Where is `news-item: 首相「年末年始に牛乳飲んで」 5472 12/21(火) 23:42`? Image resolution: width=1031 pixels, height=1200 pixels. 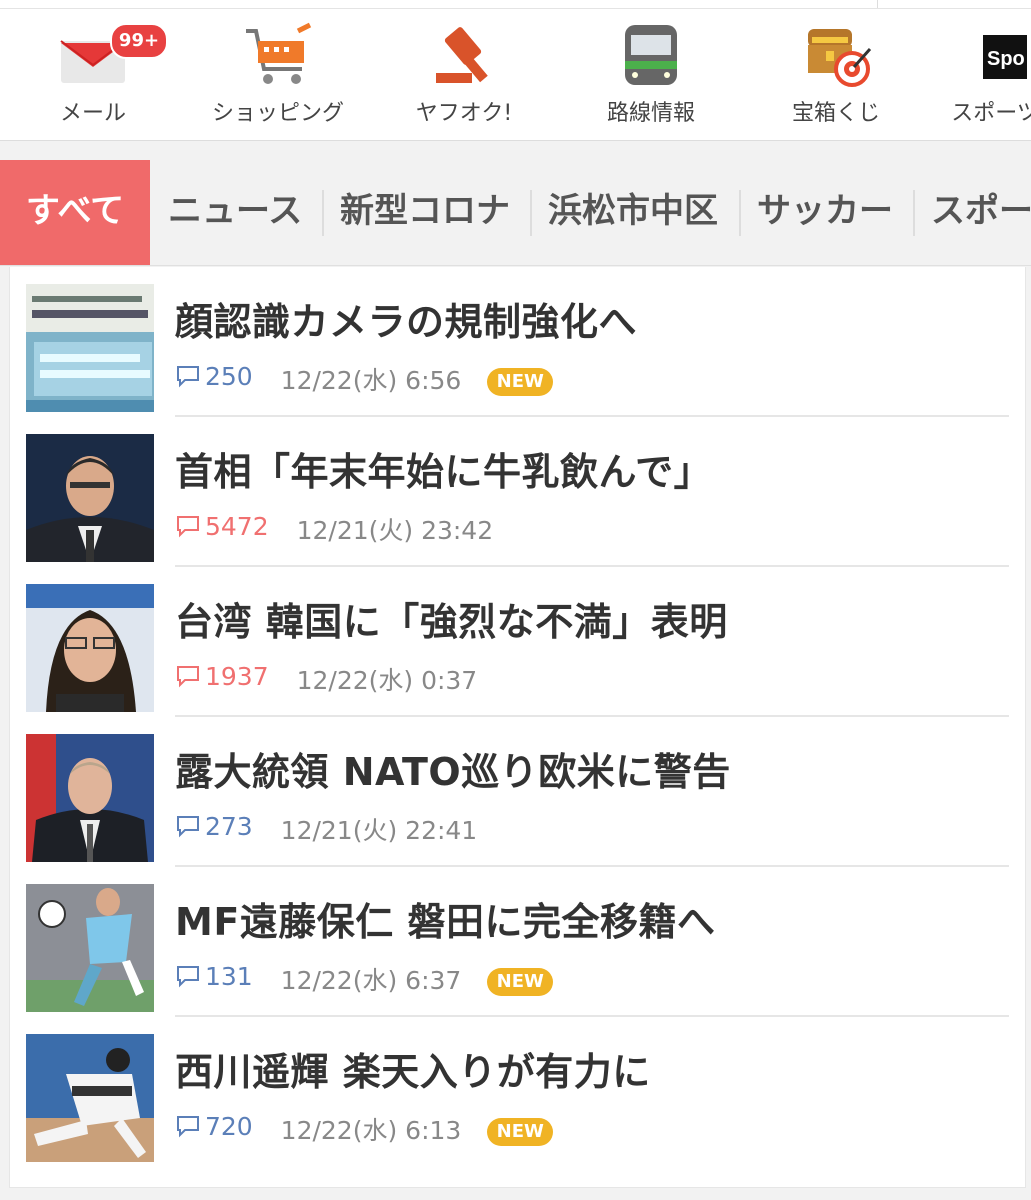 news-item: 首相「年末年始に牛乳飲んで」 5472 12/21(火) 23:42 is located at coordinates (517, 492).